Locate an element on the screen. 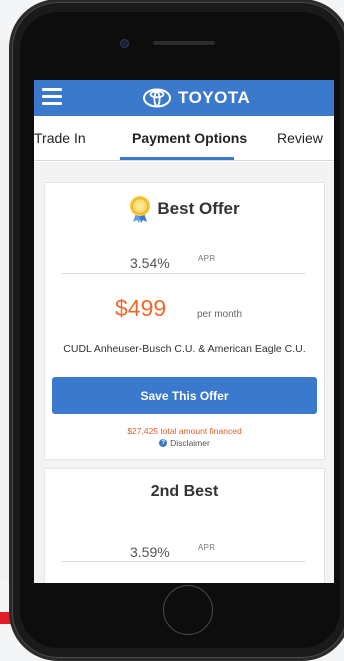 This screenshot has width=344, height=661. best-offer-title: Best Offer is located at coordinates (198, 208).